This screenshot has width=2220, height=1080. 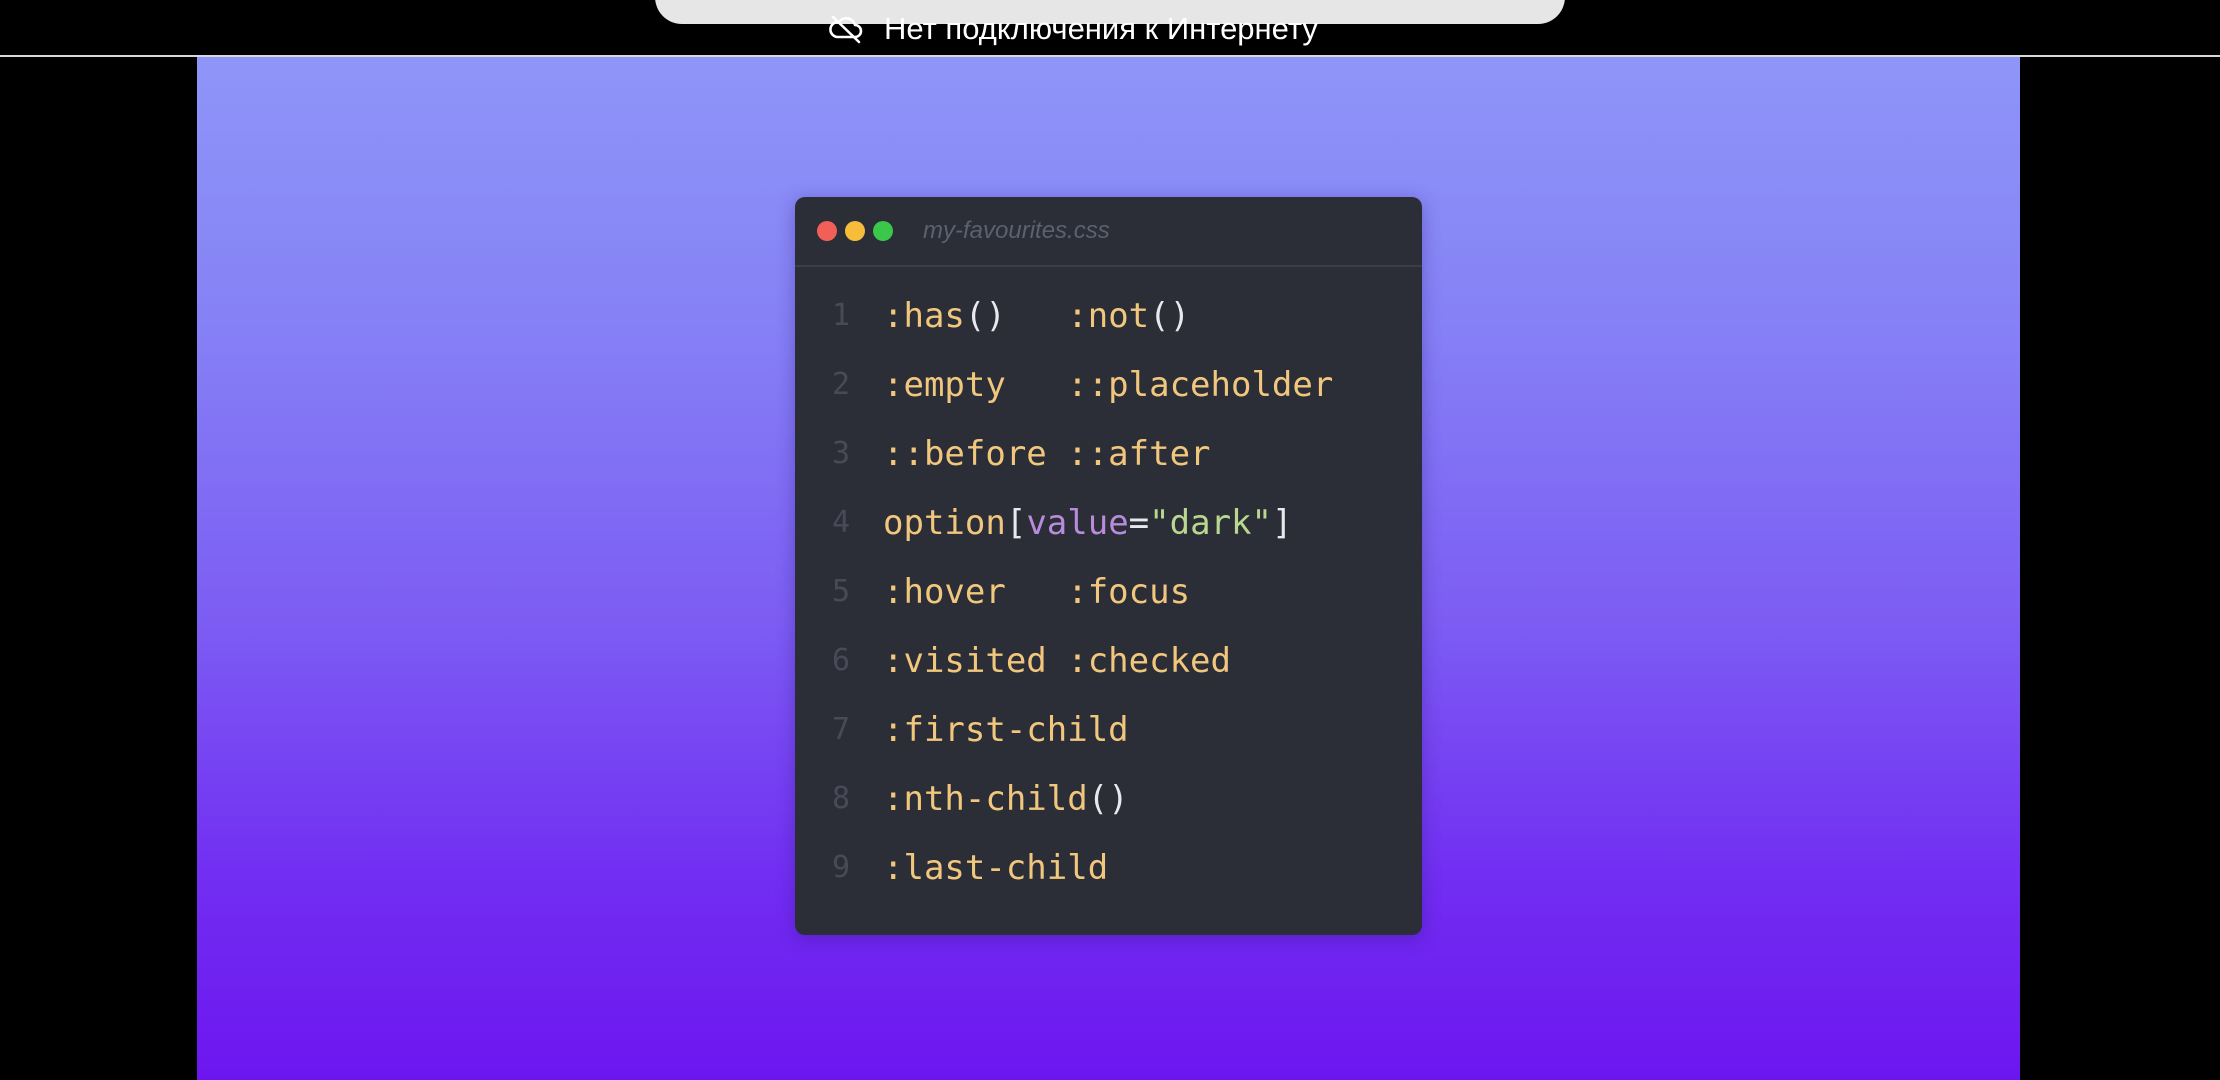 I want to click on code-token-selector: :not, so click(x=1108, y=315).